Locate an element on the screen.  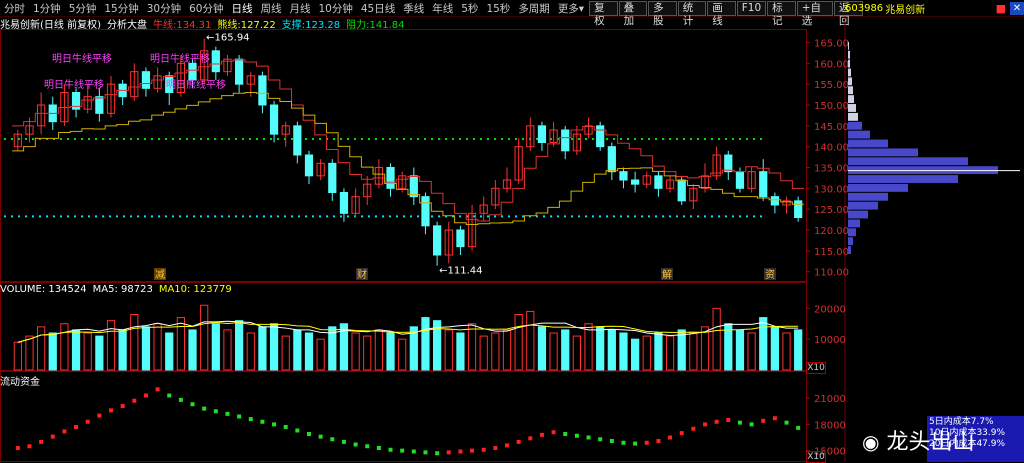
axis-label-3: 150.00 is located at coordinates (831, 106).